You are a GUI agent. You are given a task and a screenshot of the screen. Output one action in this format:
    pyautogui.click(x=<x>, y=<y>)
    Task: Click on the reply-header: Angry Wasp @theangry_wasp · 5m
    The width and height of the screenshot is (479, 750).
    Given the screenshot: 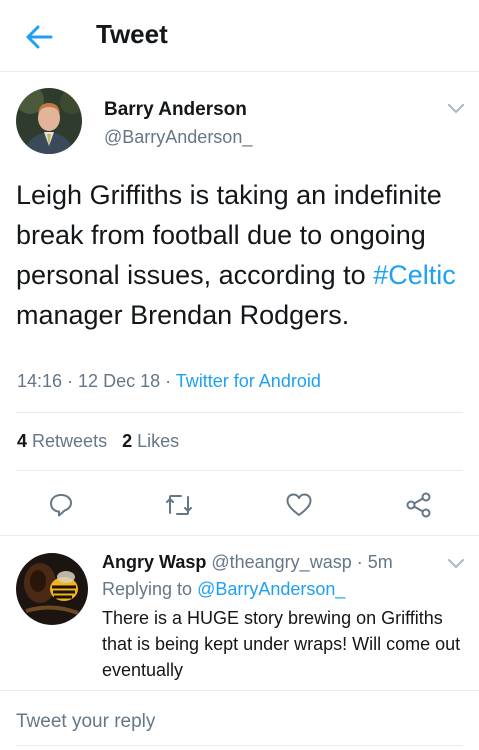 What is the action you would take?
    pyautogui.click(x=247, y=562)
    